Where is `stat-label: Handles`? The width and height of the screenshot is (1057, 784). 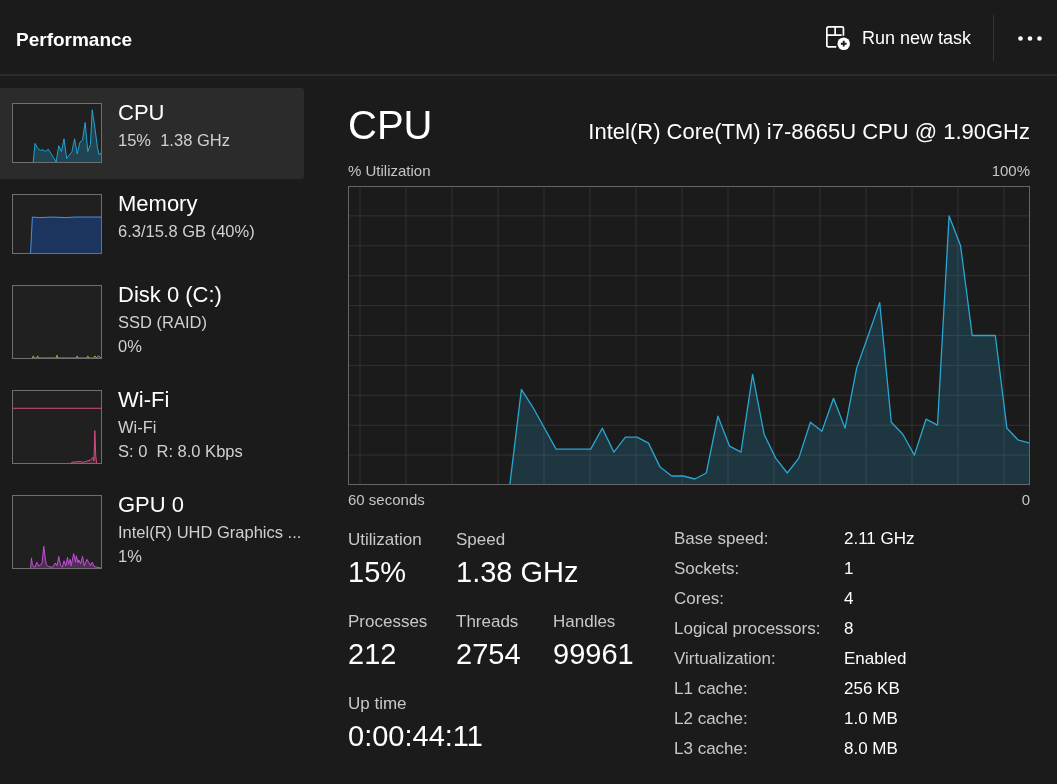 stat-label: Handles is located at coordinates (584, 622).